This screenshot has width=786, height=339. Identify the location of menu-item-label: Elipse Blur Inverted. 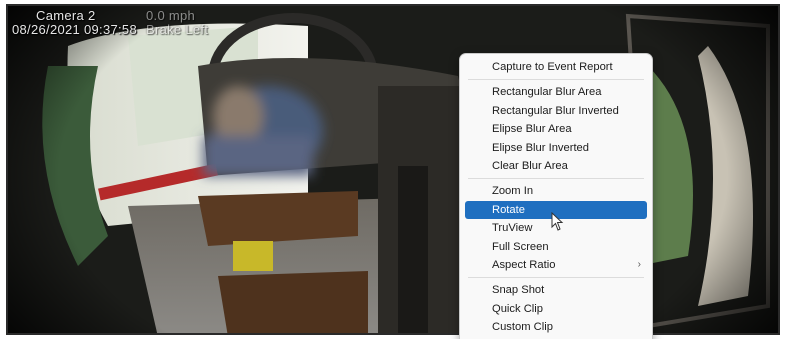
(541, 147).